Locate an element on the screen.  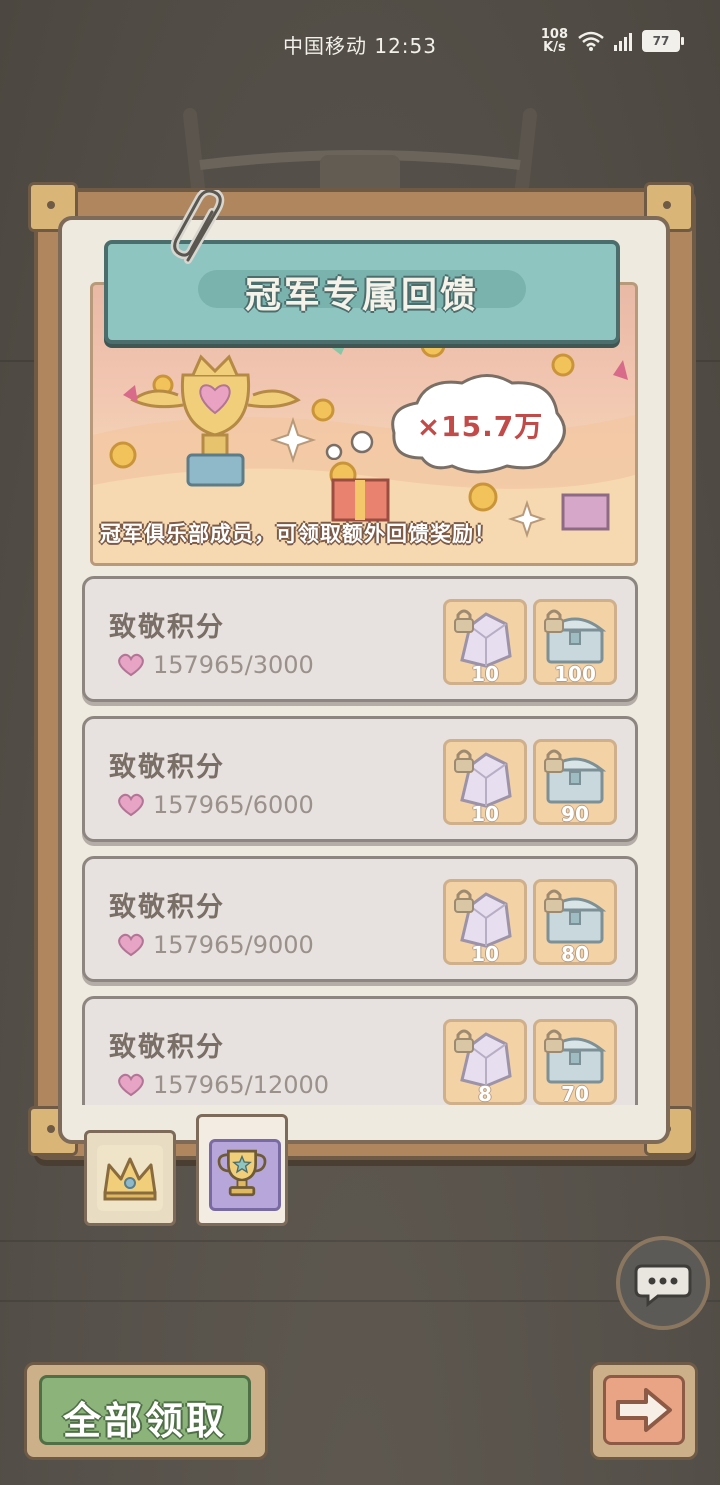
reward-count: 70 is located at coordinates (575, 1093).